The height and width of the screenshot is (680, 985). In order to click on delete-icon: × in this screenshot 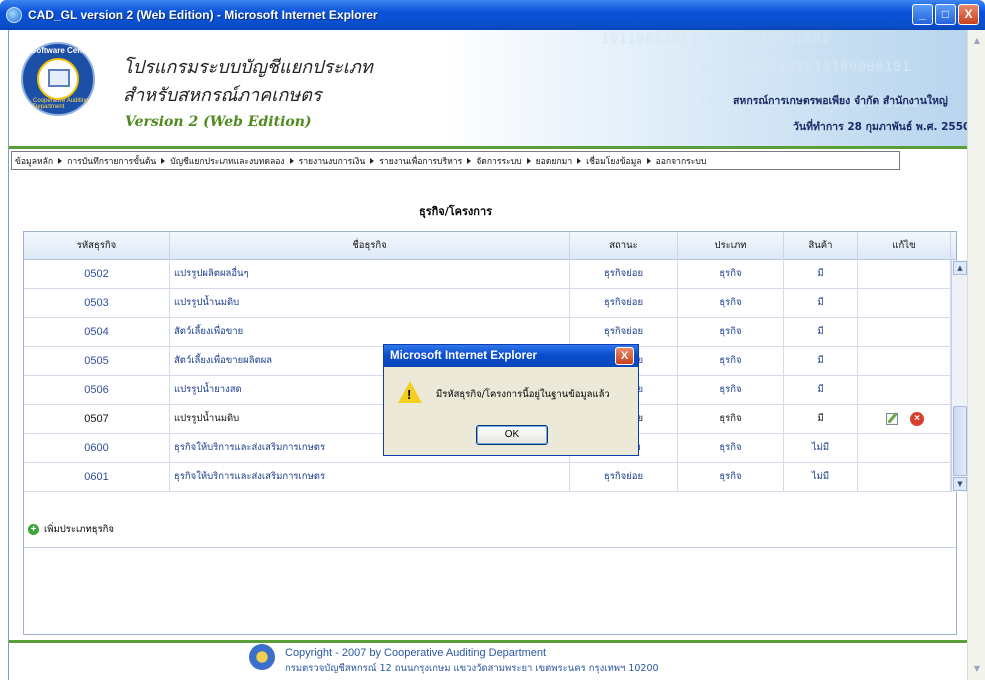, I will do `click(917, 419)`.